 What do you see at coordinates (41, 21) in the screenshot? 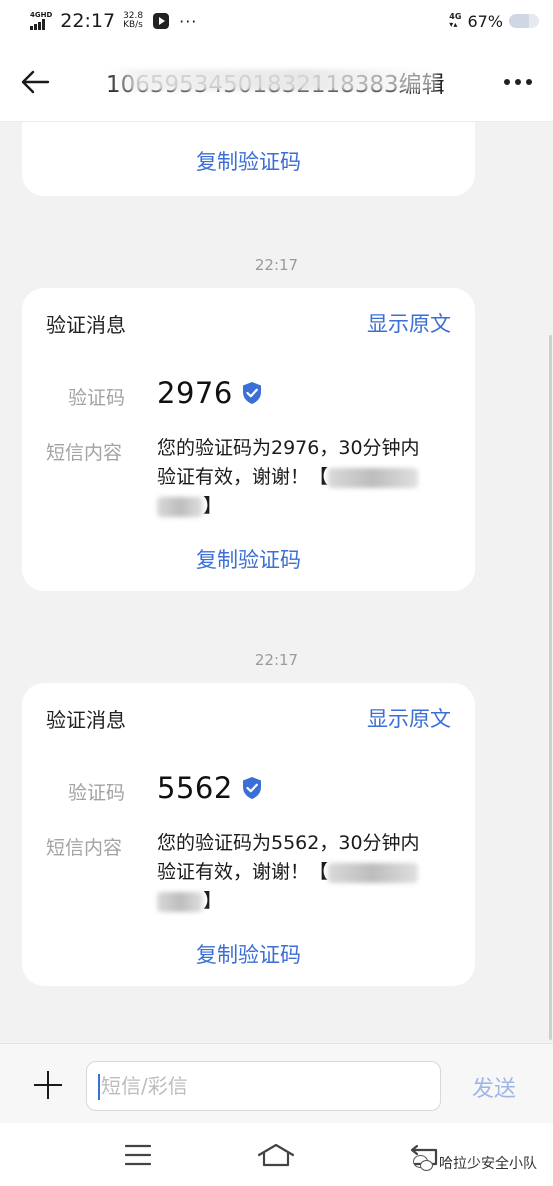
I see `signal-icon: 4GHD` at bounding box center [41, 21].